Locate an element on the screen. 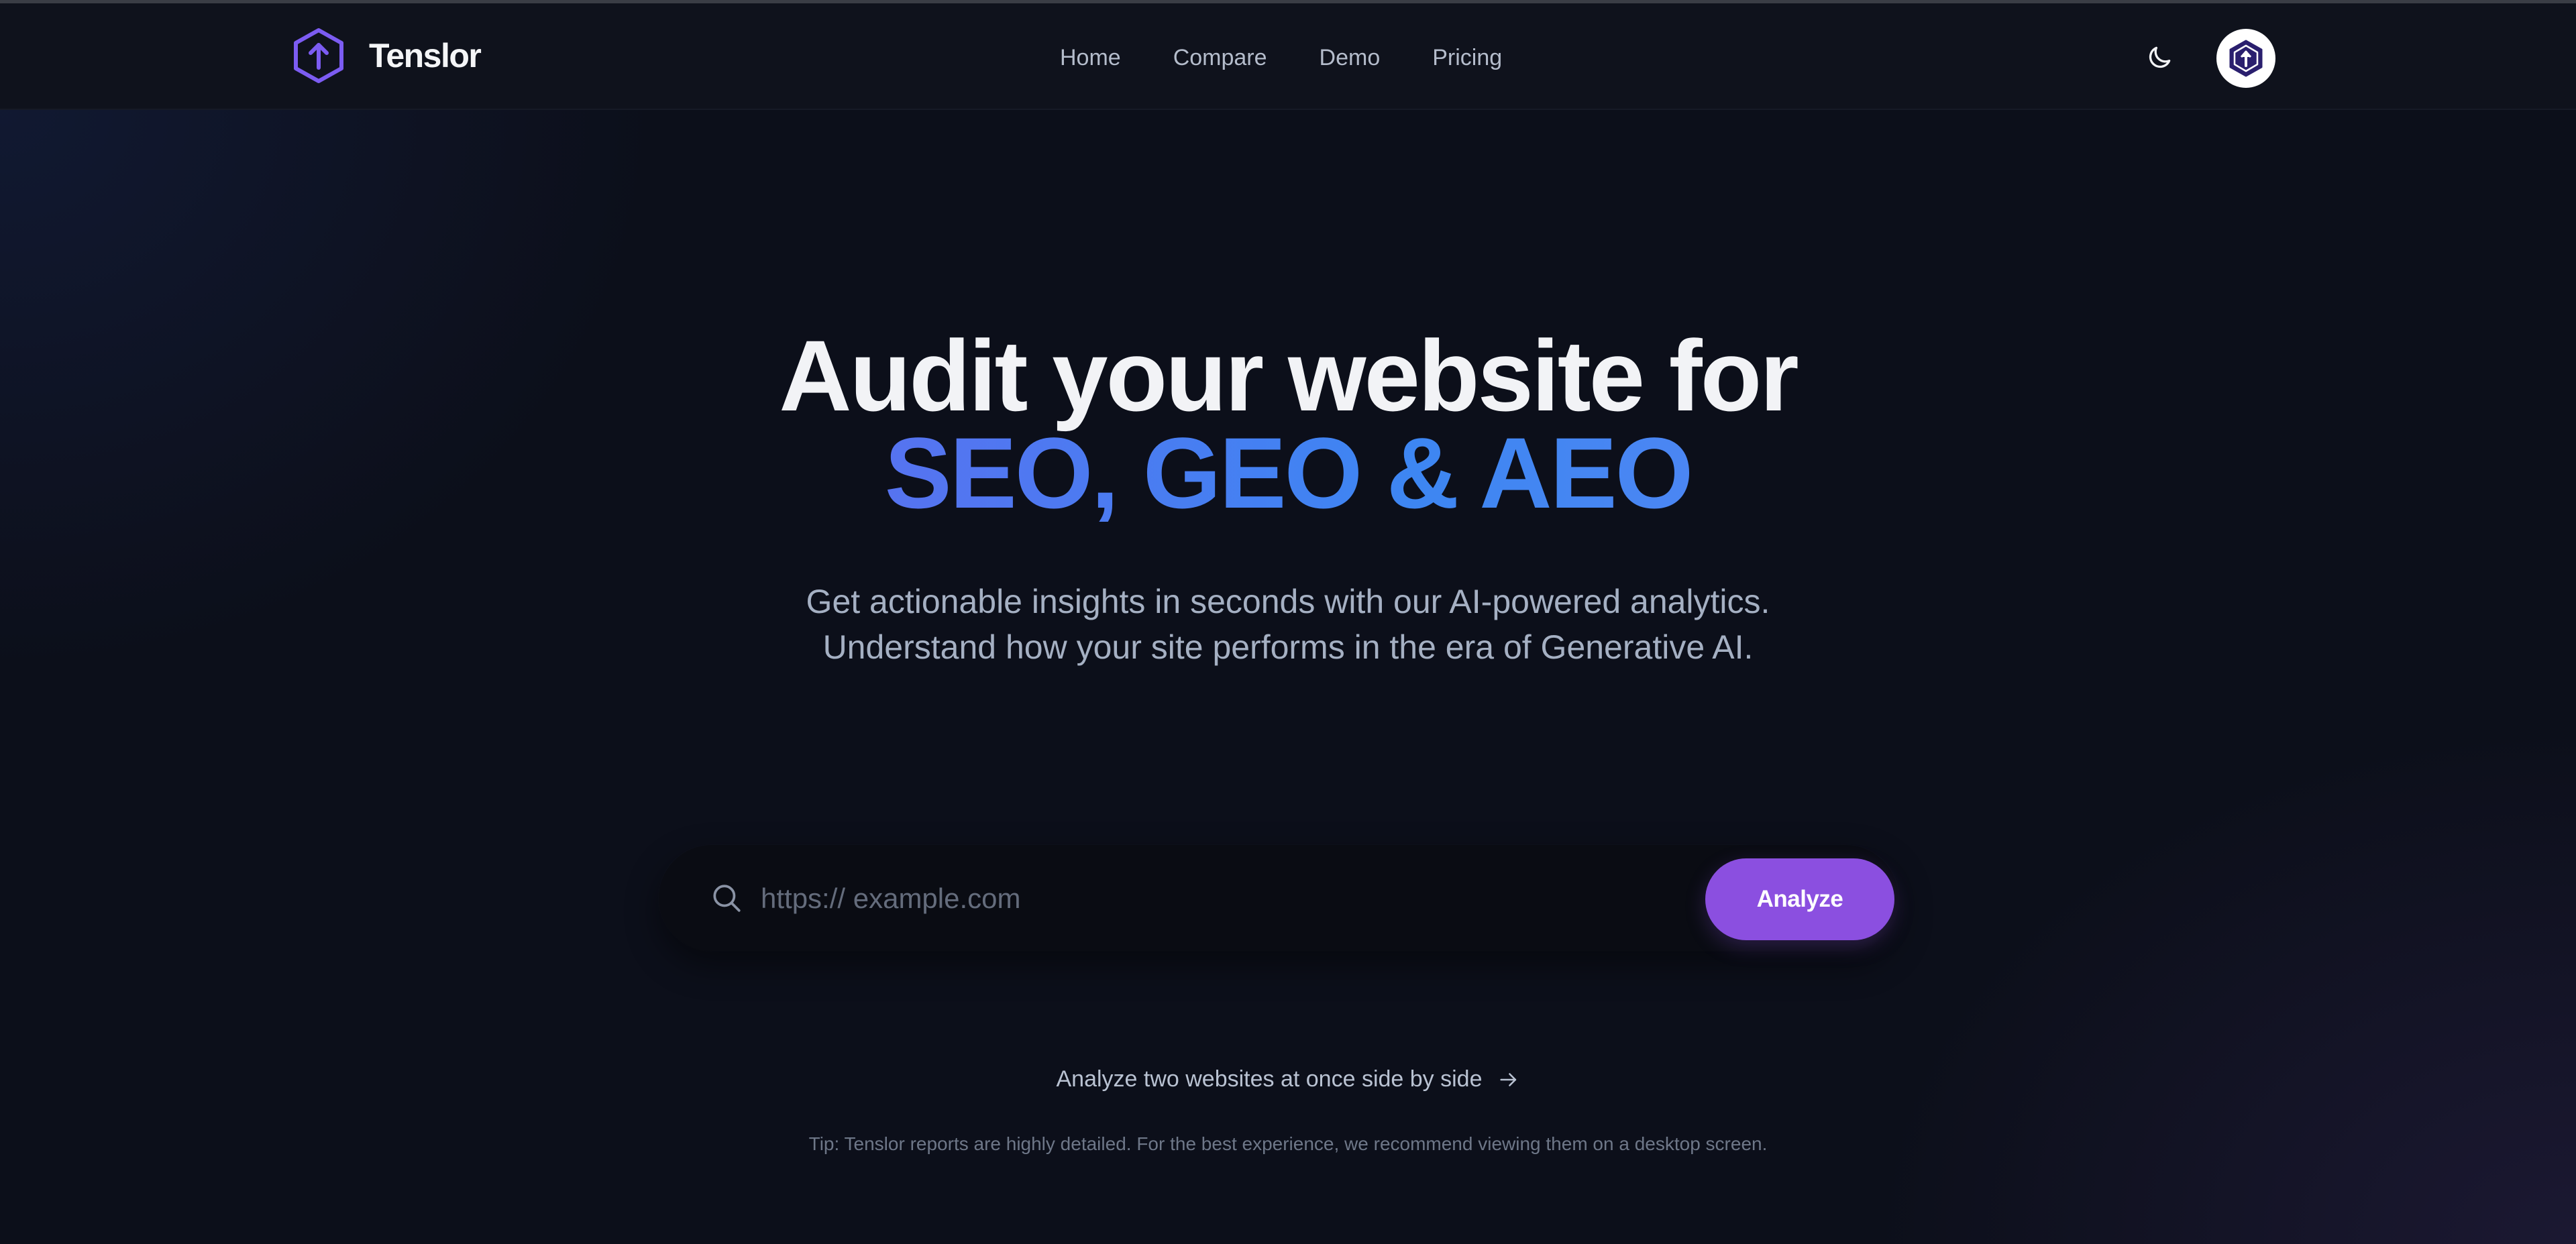 This screenshot has width=2576, height=1244. url-search-bar: Analyze is located at coordinates (1278, 898).